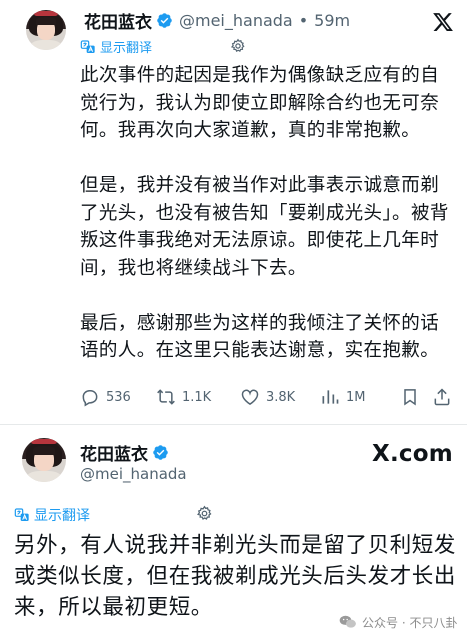  Describe the element at coordinates (356, 397) in the screenshot. I see `views-count: 1M` at that location.